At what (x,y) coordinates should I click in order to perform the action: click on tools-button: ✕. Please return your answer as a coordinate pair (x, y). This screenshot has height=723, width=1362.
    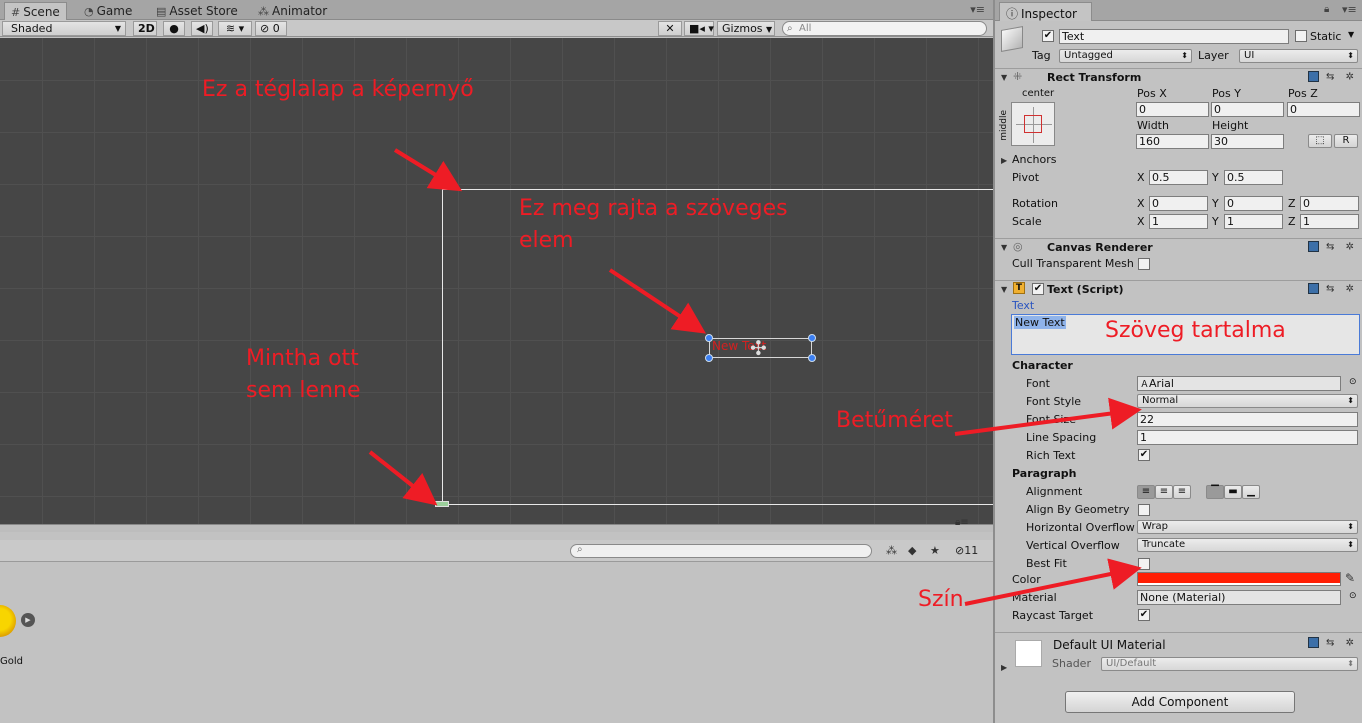
    Looking at the image, I should click on (670, 28).